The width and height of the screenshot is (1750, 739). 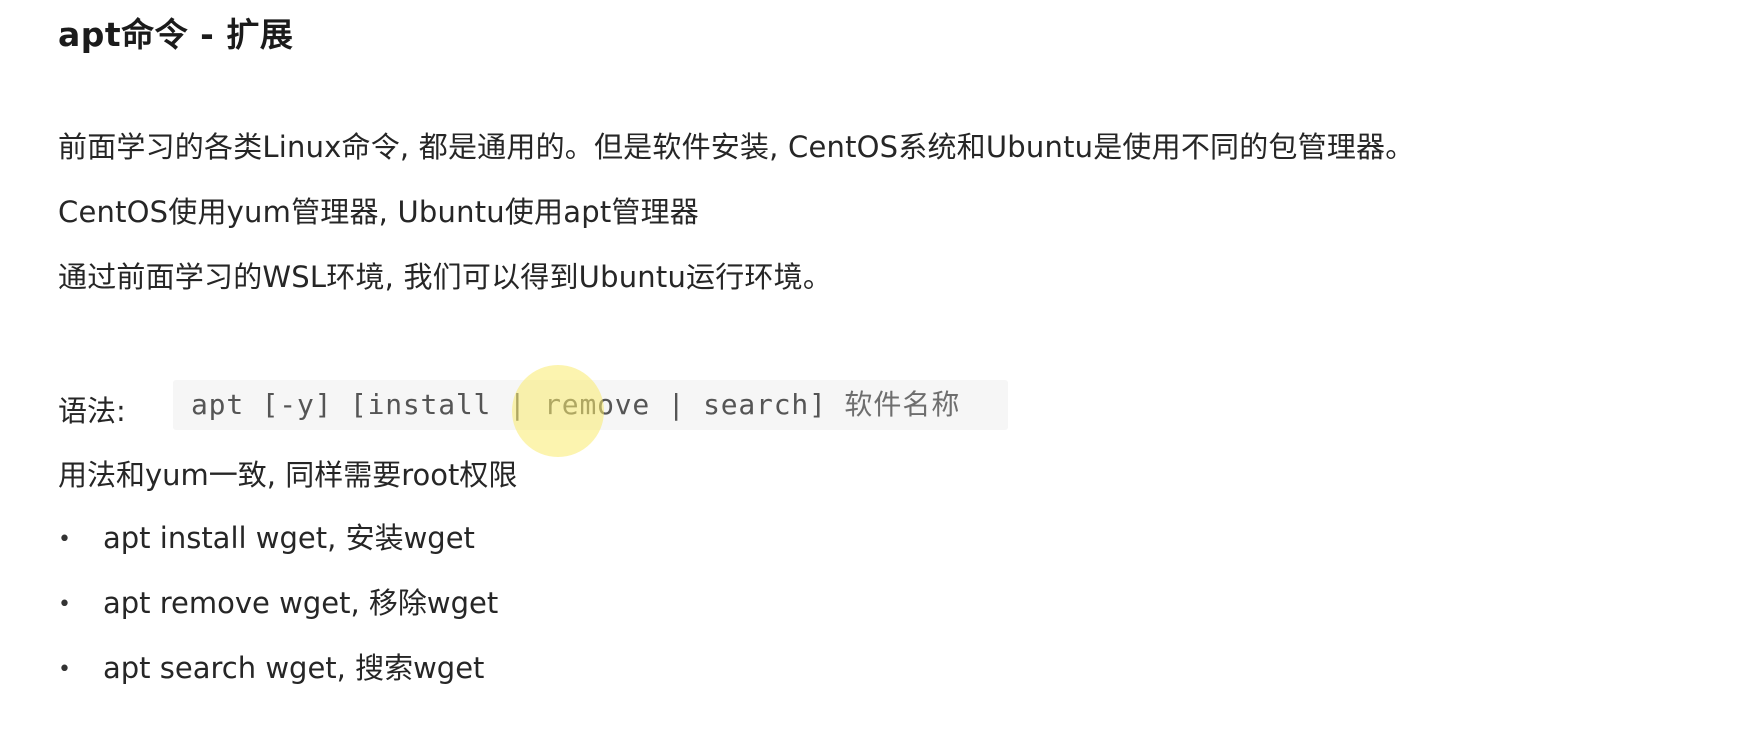 What do you see at coordinates (301, 603) in the screenshot?
I see `list-item-text: apt remove wget, 移除wget` at bounding box center [301, 603].